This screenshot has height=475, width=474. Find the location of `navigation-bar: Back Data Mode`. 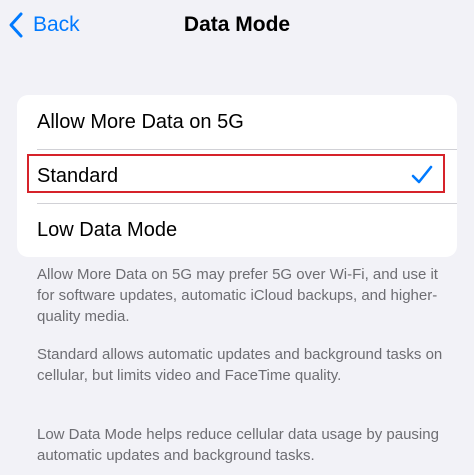

navigation-bar: Back Data Mode is located at coordinates (237, 25).